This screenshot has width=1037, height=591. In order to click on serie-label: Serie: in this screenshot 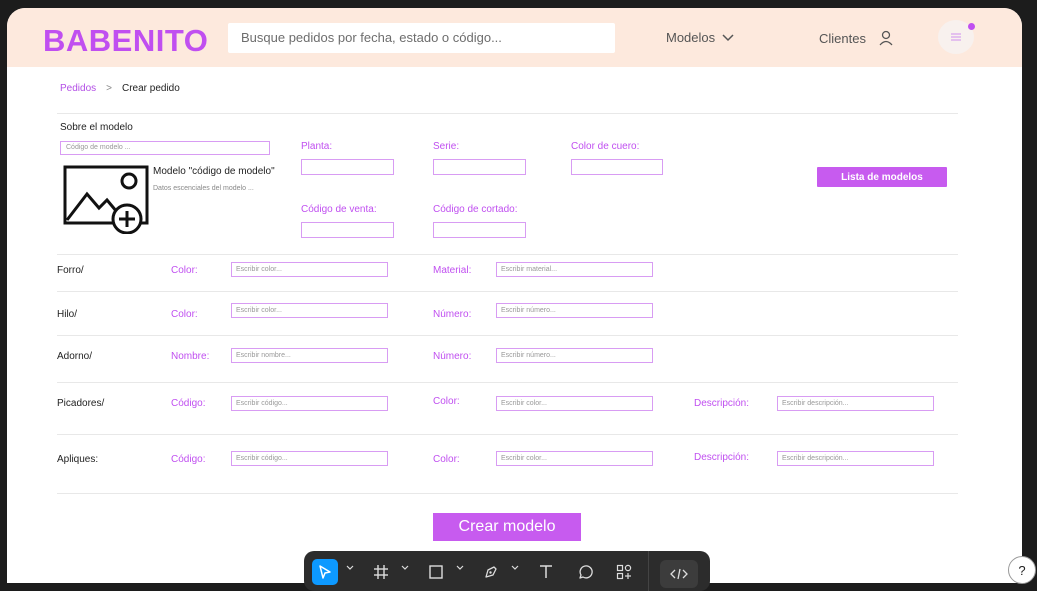, I will do `click(446, 146)`.